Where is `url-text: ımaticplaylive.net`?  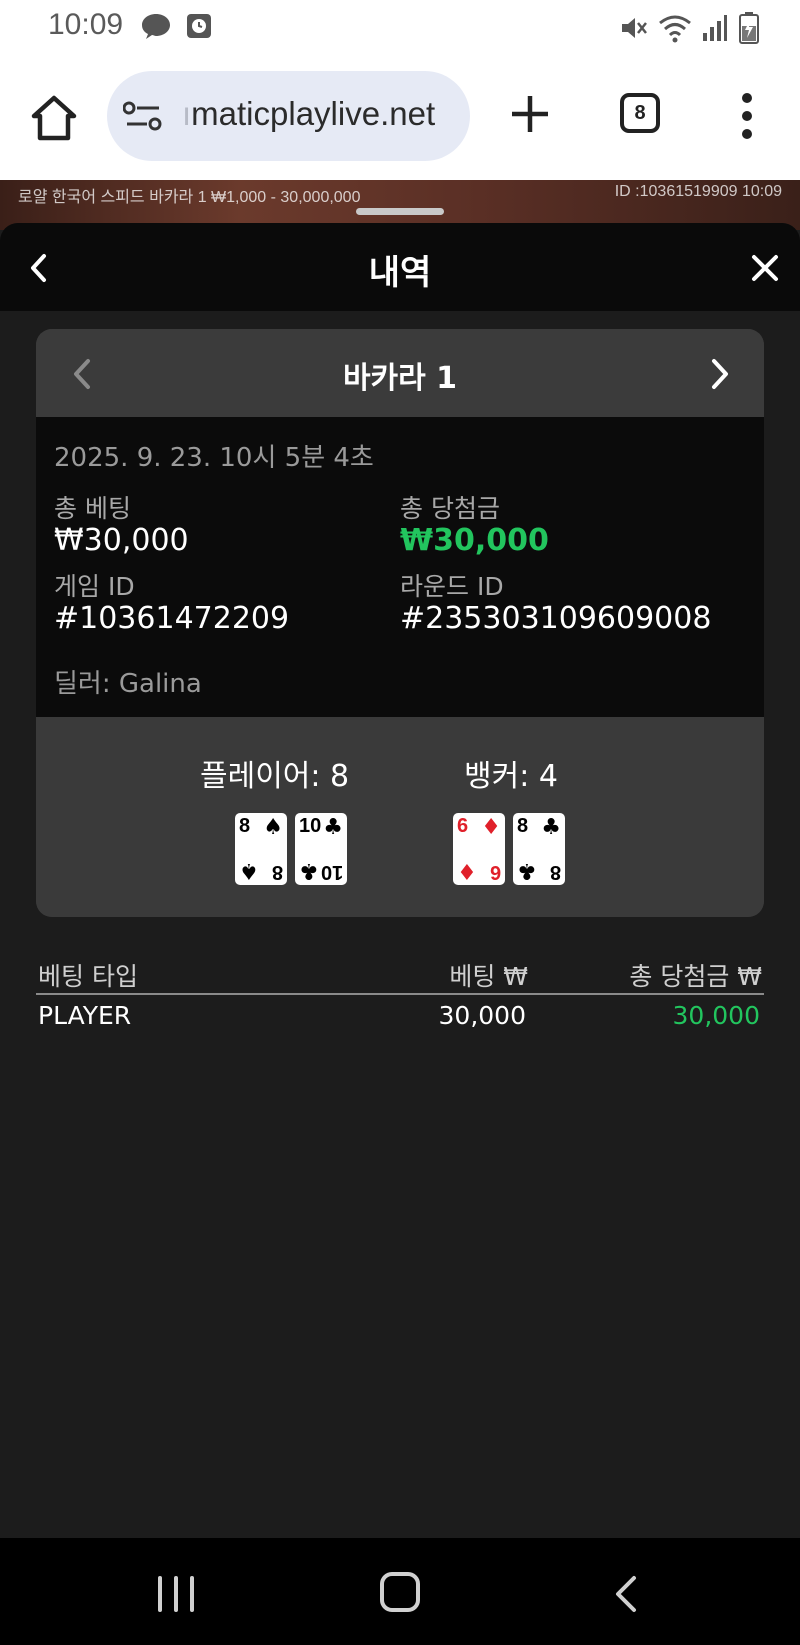
url-text: ımaticplaylive.net is located at coordinates (322, 114).